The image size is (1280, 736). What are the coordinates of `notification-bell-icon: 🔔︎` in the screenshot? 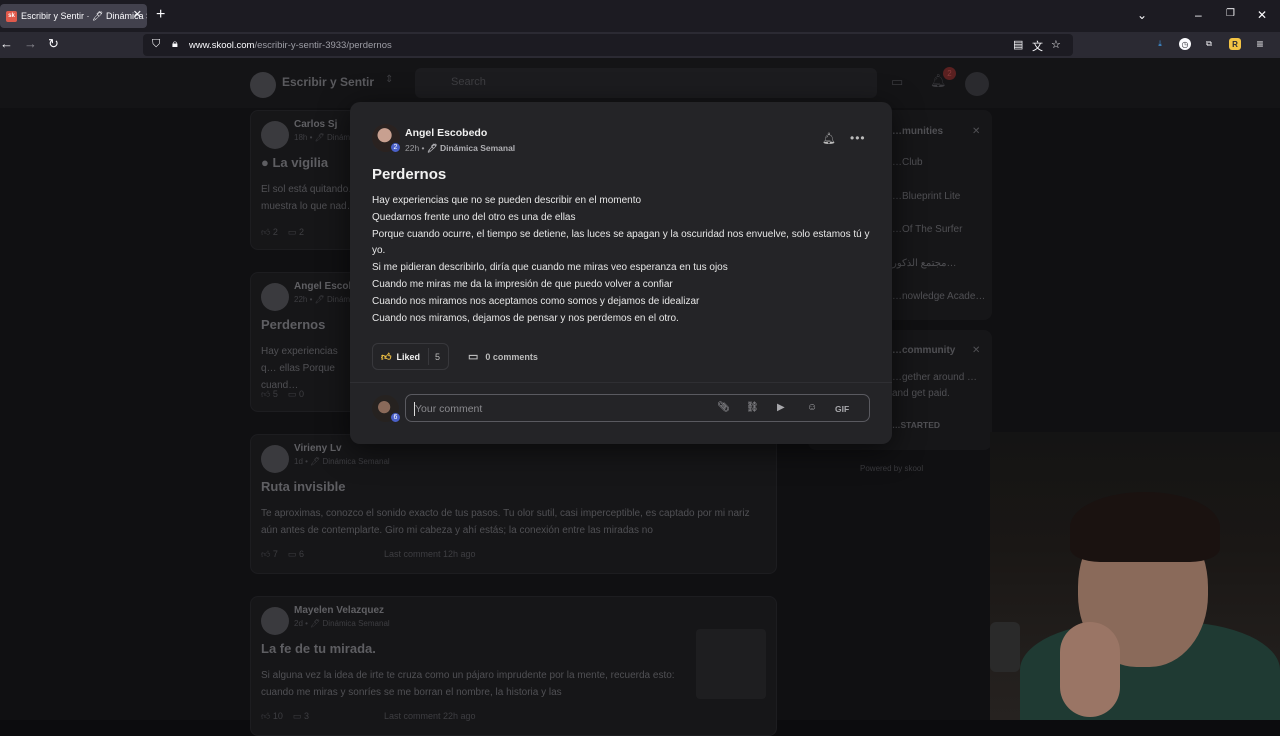 It's located at (829, 138).